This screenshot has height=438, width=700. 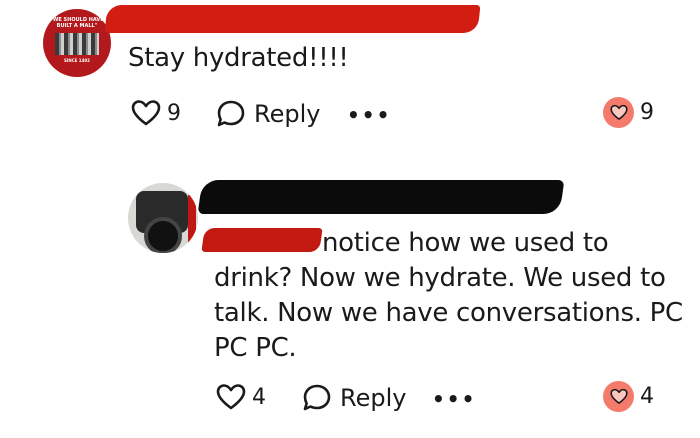 What do you see at coordinates (77, 23) in the screenshot?
I see `avatar-top-text: "WE SHOULD HAVE BUILT A MALL"` at bounding box center [77, 23].